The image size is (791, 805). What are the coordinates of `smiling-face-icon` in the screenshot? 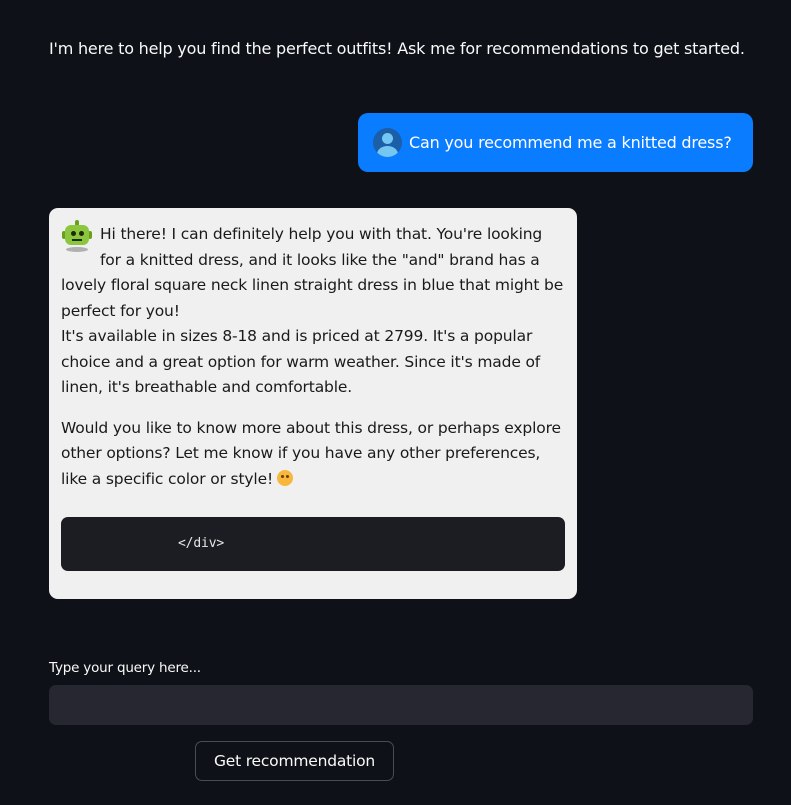 It's located at (285, 477).